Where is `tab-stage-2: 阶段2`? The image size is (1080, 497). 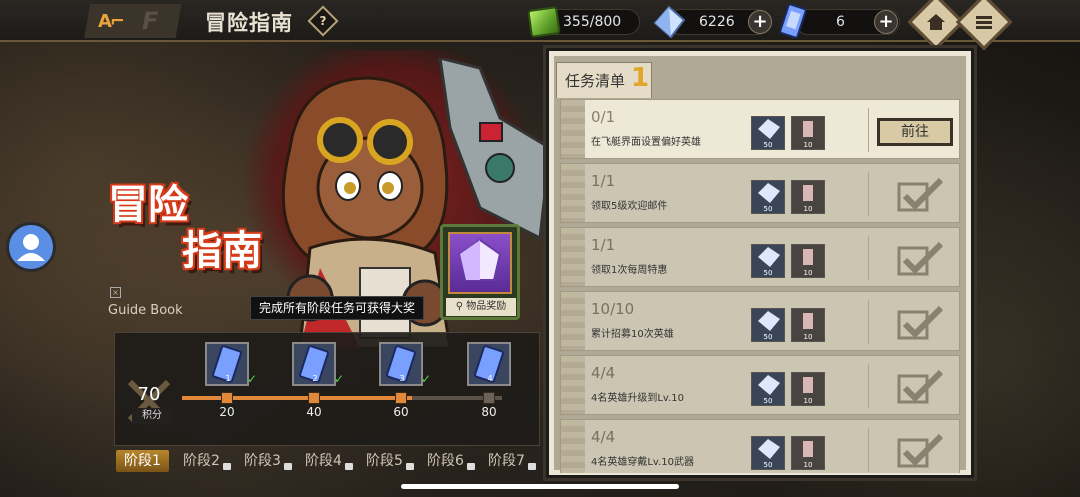
tab-stage-2: 阶段2 is located at coordinates (207, 461).